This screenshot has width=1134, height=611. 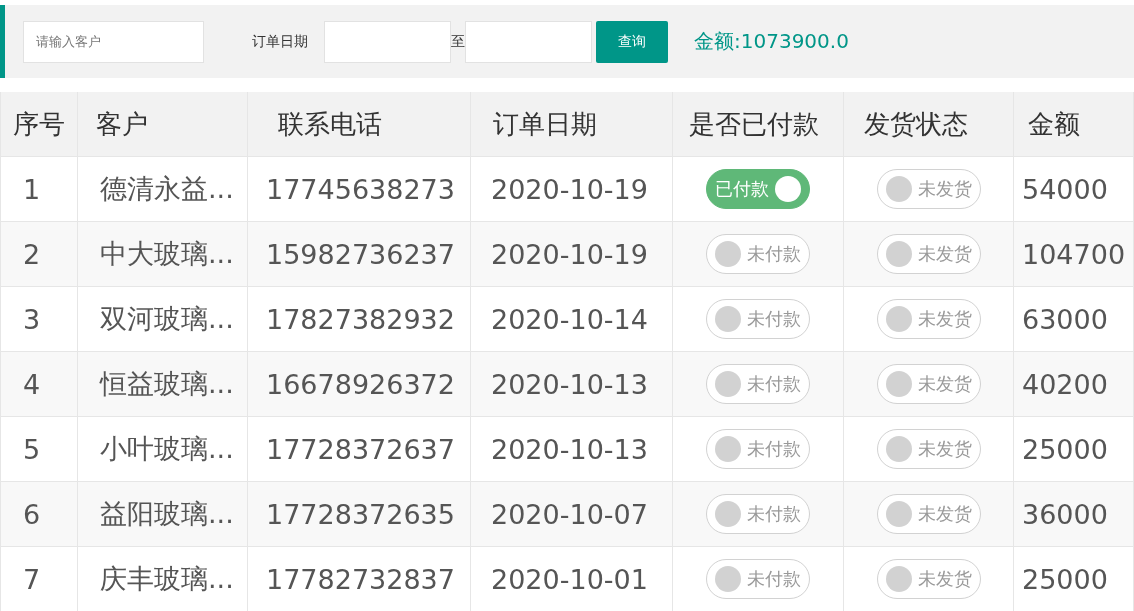 What do you see at coordinates (39, 254) in the screenshot?
I see `table-cell: 2` at bounding box center [39, 254].